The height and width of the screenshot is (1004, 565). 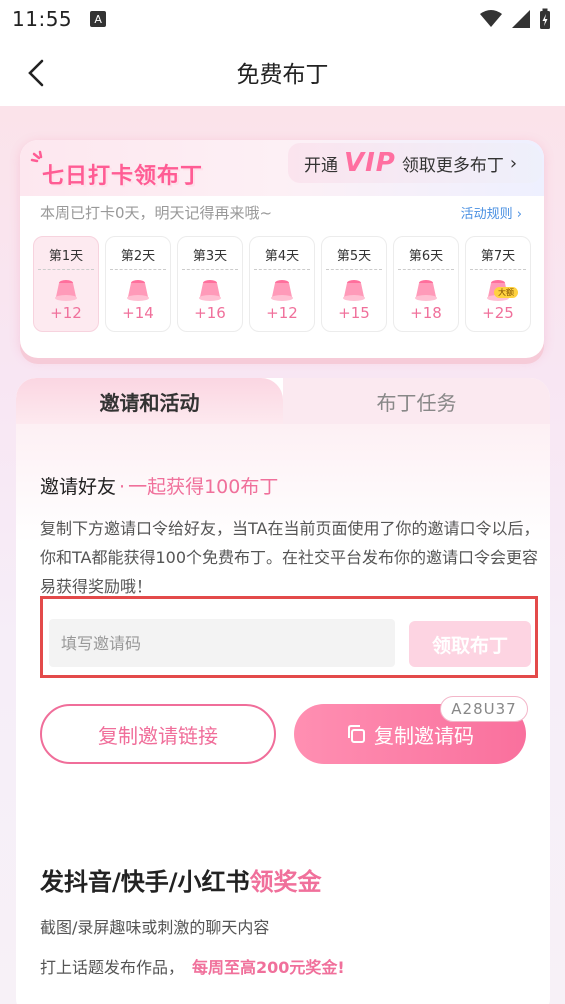 I want to click on invite-title: 邀请好友 · 一起获得100布丁, so click(x=159, y=485).